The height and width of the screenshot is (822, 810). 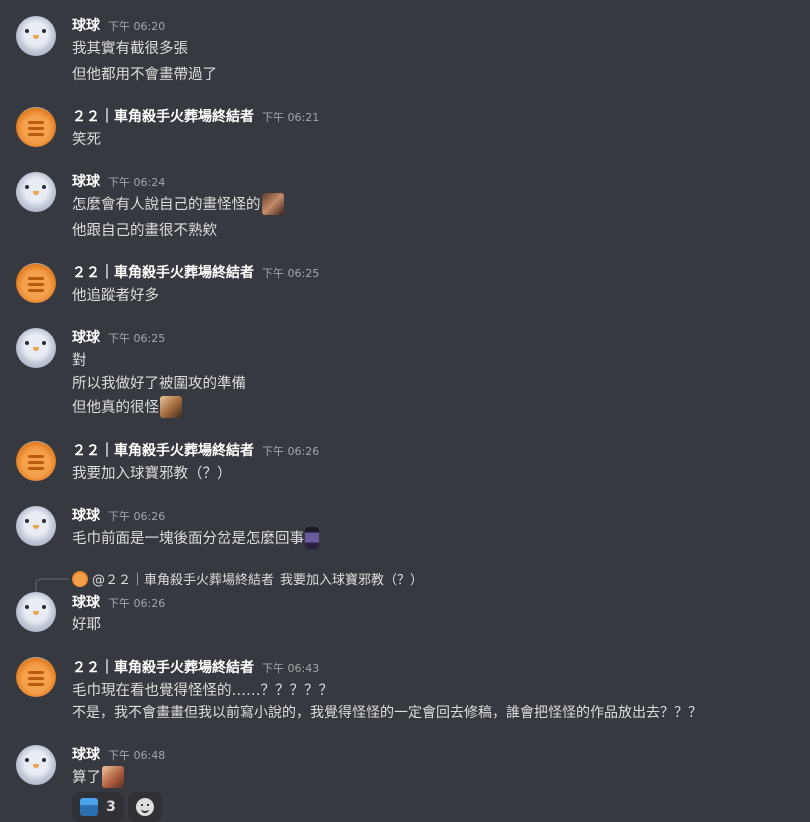 I want to click on message-text: 怎麼會有人說自己的畫怪怪的, so click(x=166, y=205).